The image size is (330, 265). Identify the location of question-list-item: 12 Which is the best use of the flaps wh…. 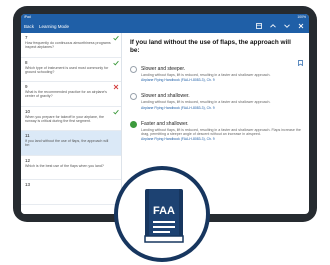
(71, 168).